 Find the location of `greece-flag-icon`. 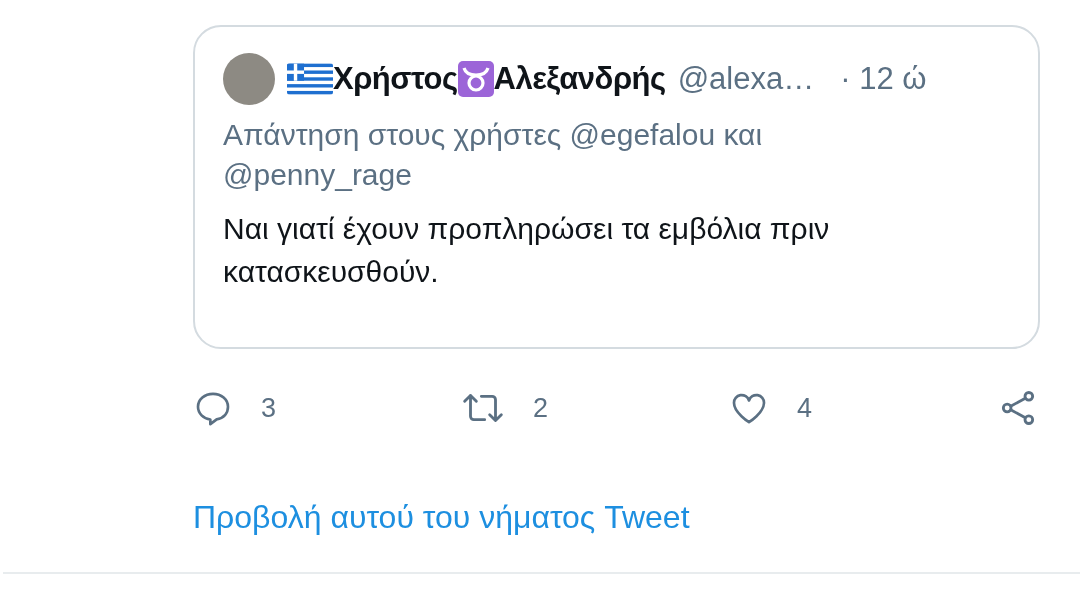

greece-flag-icon is located at coordinates (310, 79).